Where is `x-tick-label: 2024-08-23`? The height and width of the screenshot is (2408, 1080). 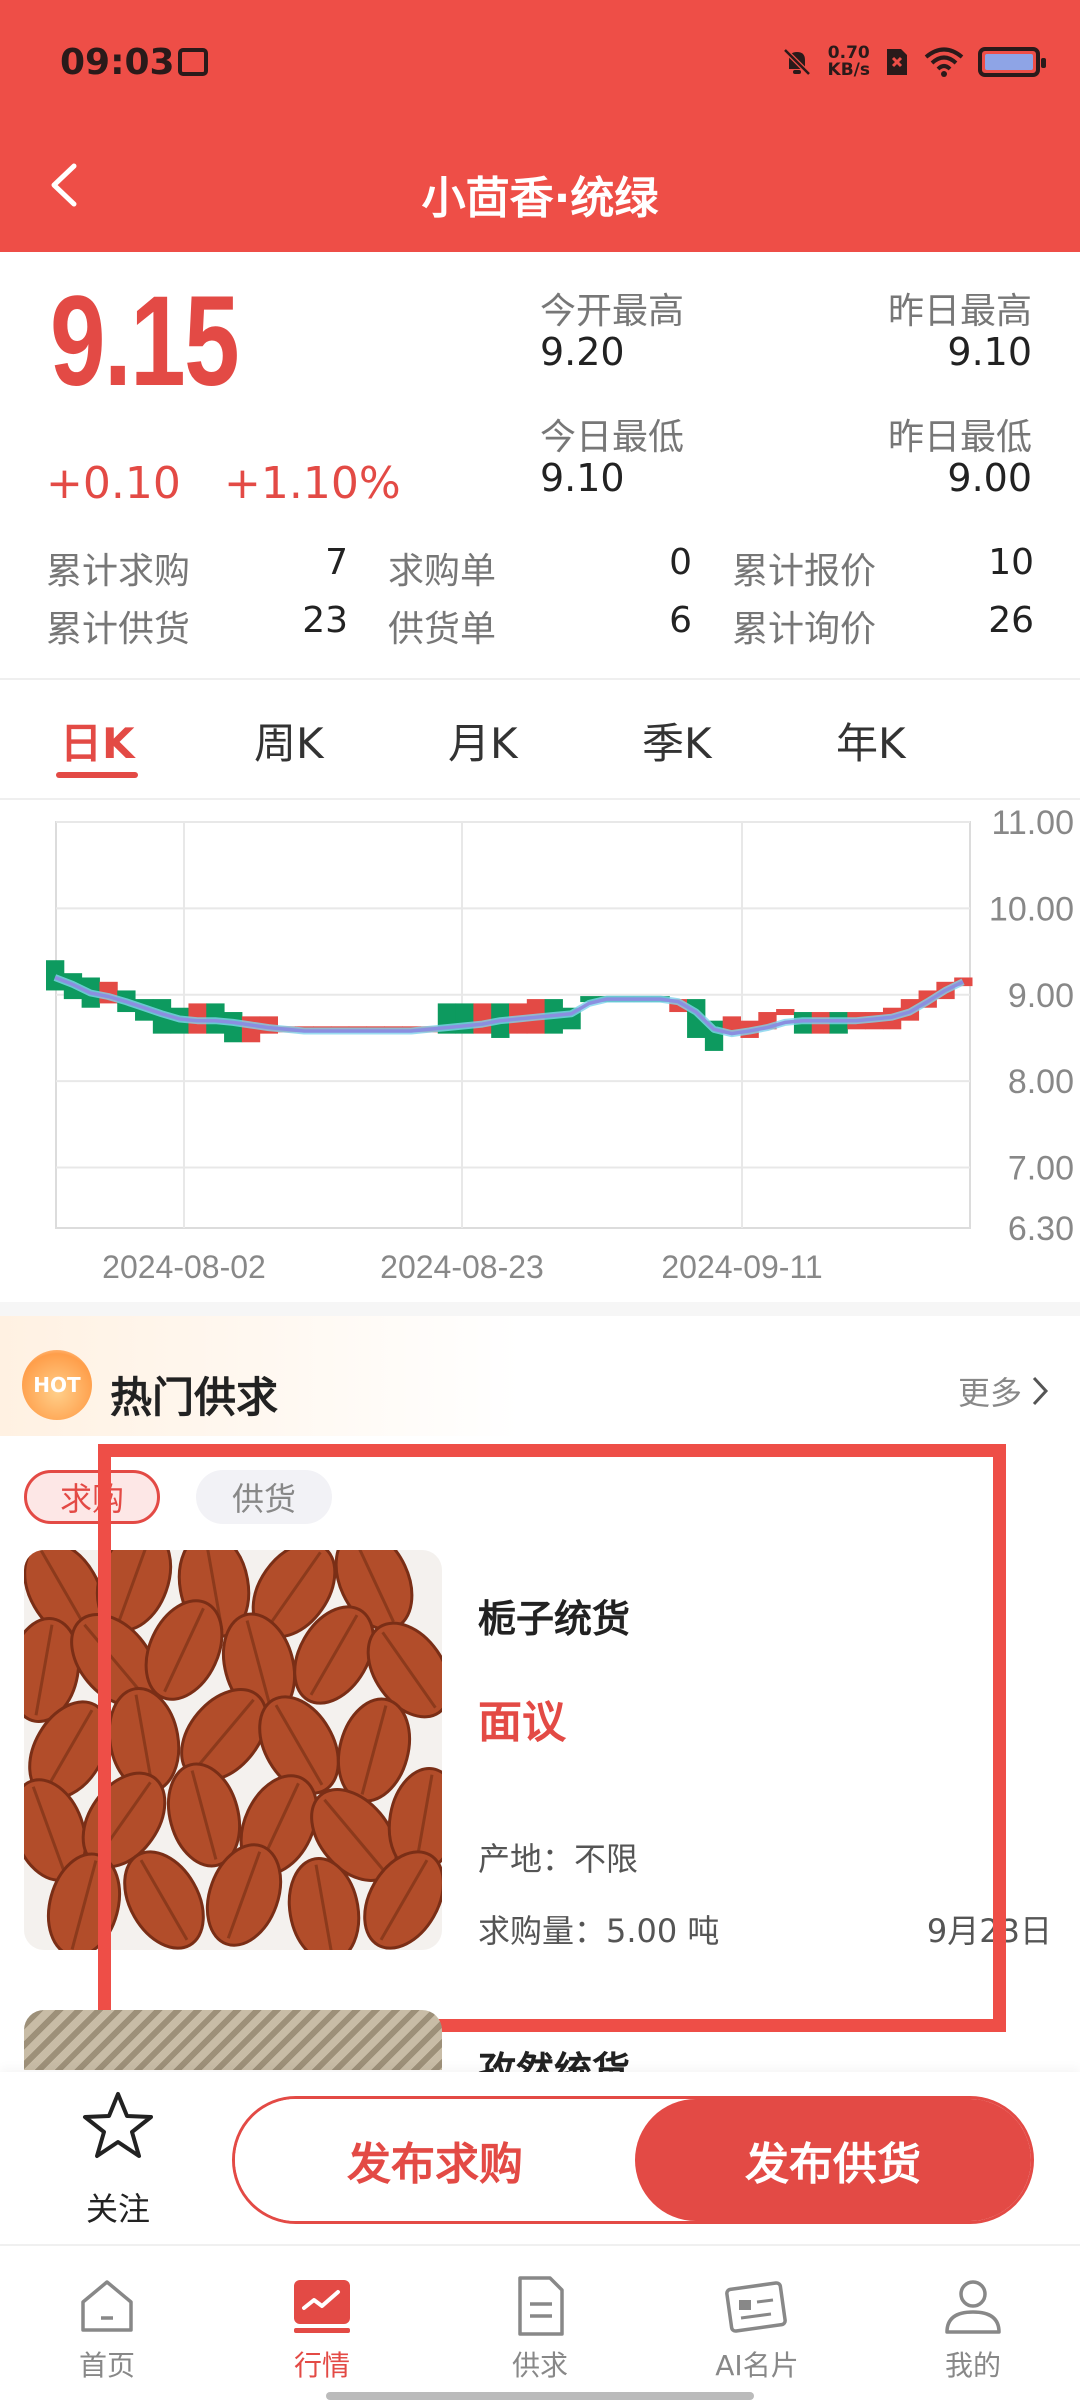 x-tick-label: 2024-08-23 is located at coordinates (462, 1267).